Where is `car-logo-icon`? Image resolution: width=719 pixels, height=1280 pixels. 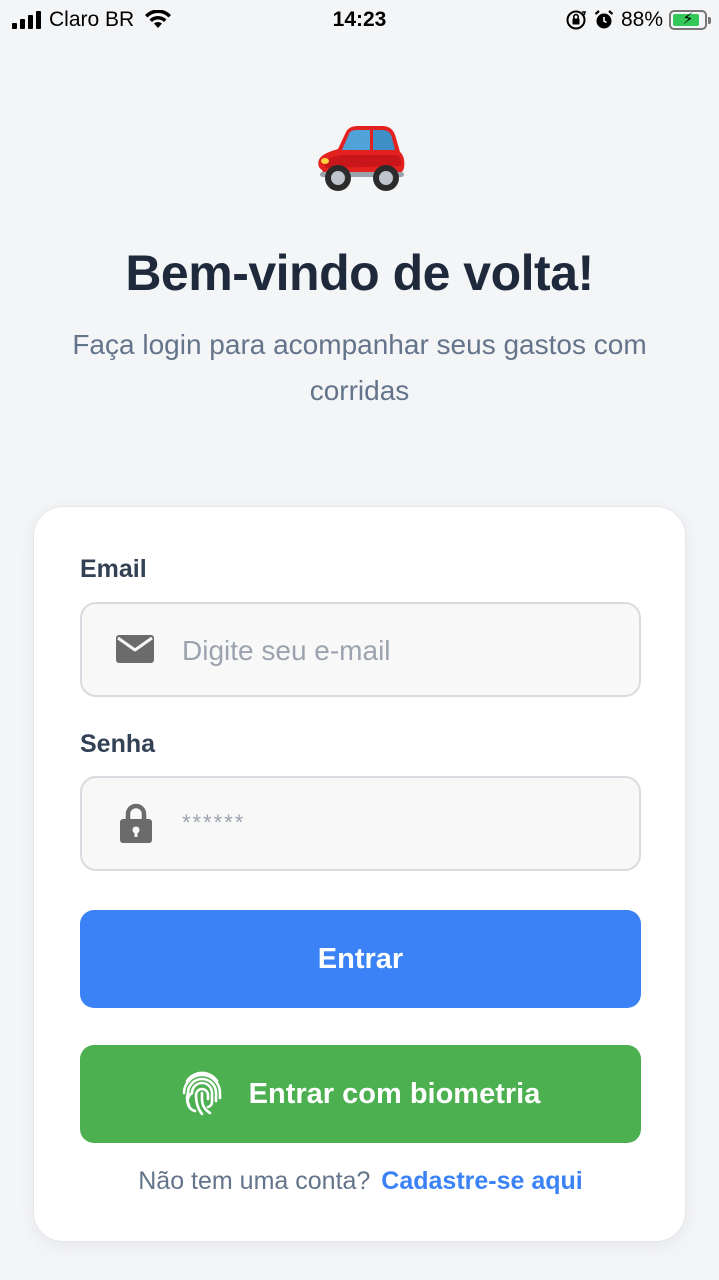 car-logo-icon is located at coordinates (359, 159).